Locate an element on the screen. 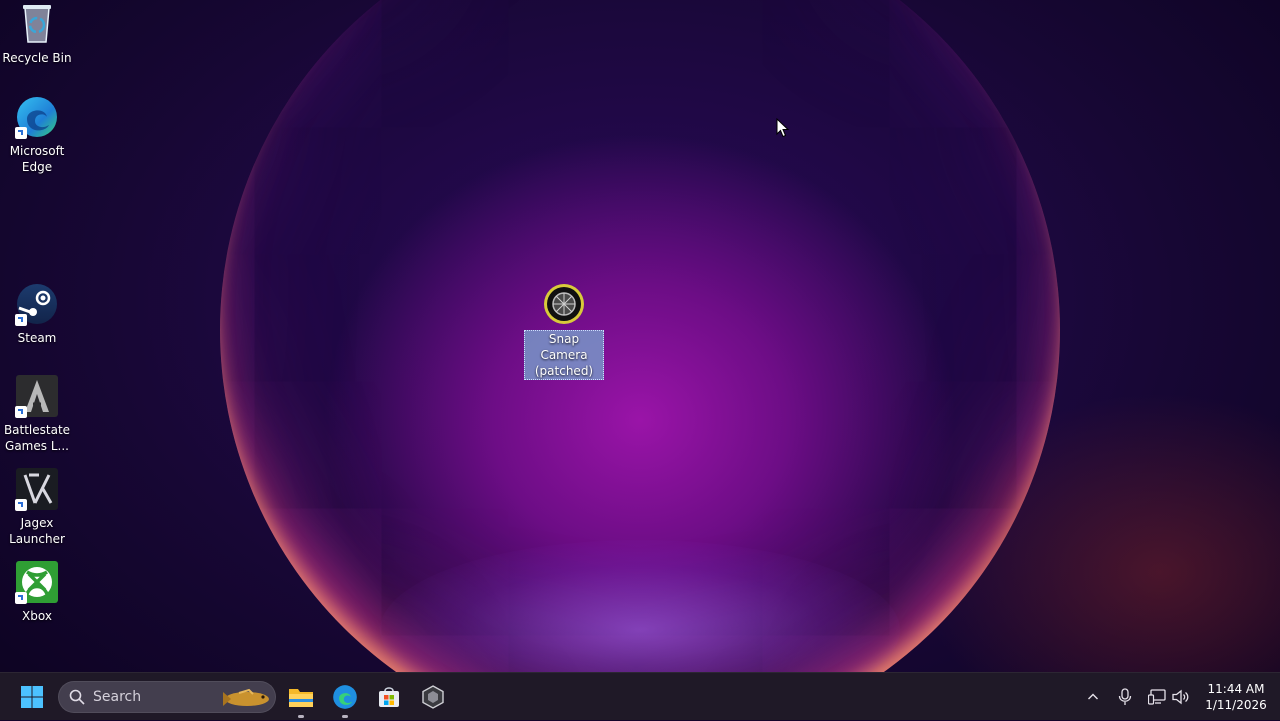 The height and width of the screenshot is (721, 1280). jagex-icon is located at coordinates (37, 489).